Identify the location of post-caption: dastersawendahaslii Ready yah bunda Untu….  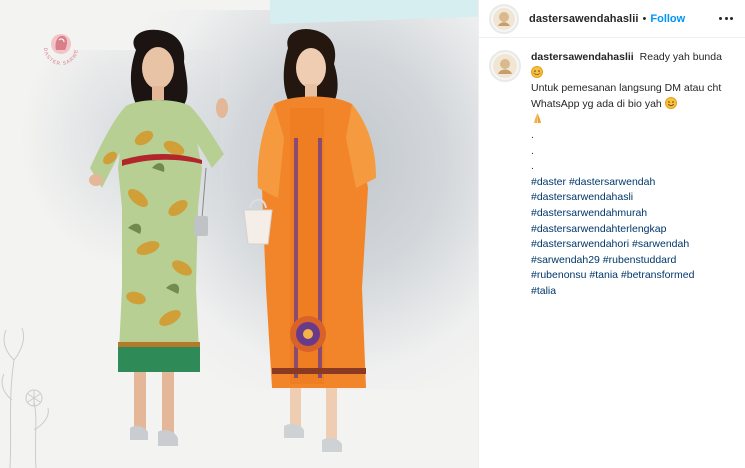
(631, 175).